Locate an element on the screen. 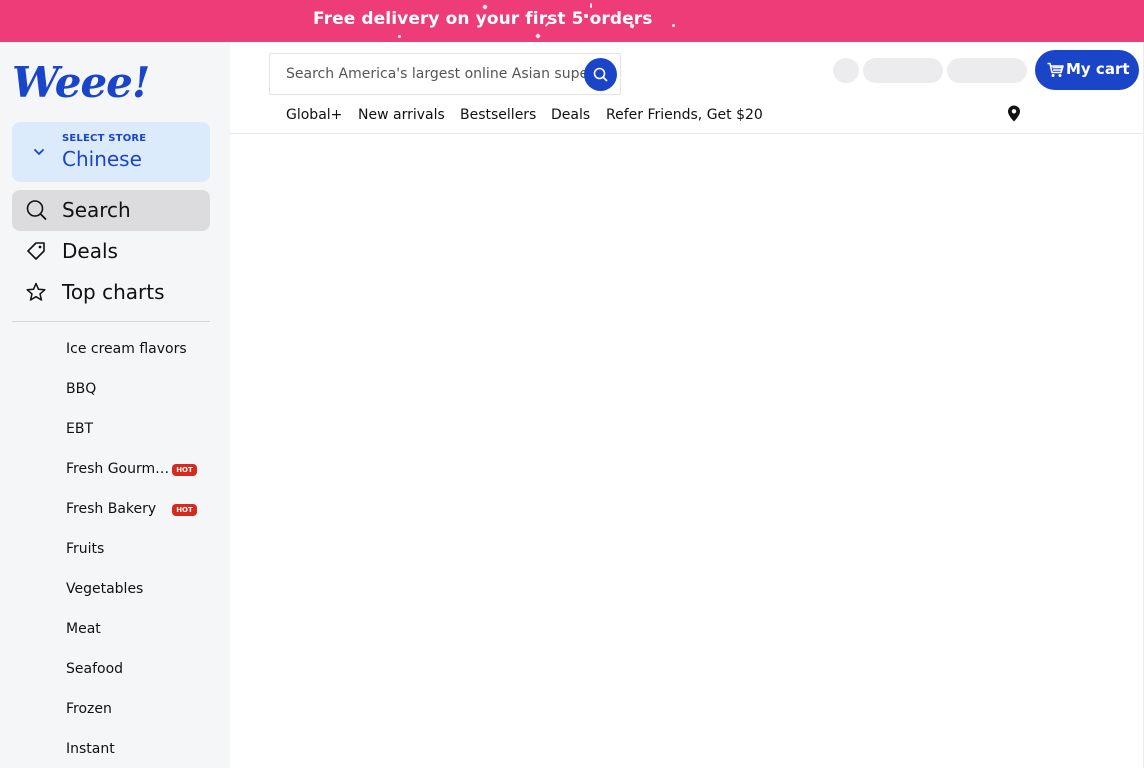 This screenshot has height=768, width=1144. sidebar-item-label: Search is located at coordinates (96, 210).